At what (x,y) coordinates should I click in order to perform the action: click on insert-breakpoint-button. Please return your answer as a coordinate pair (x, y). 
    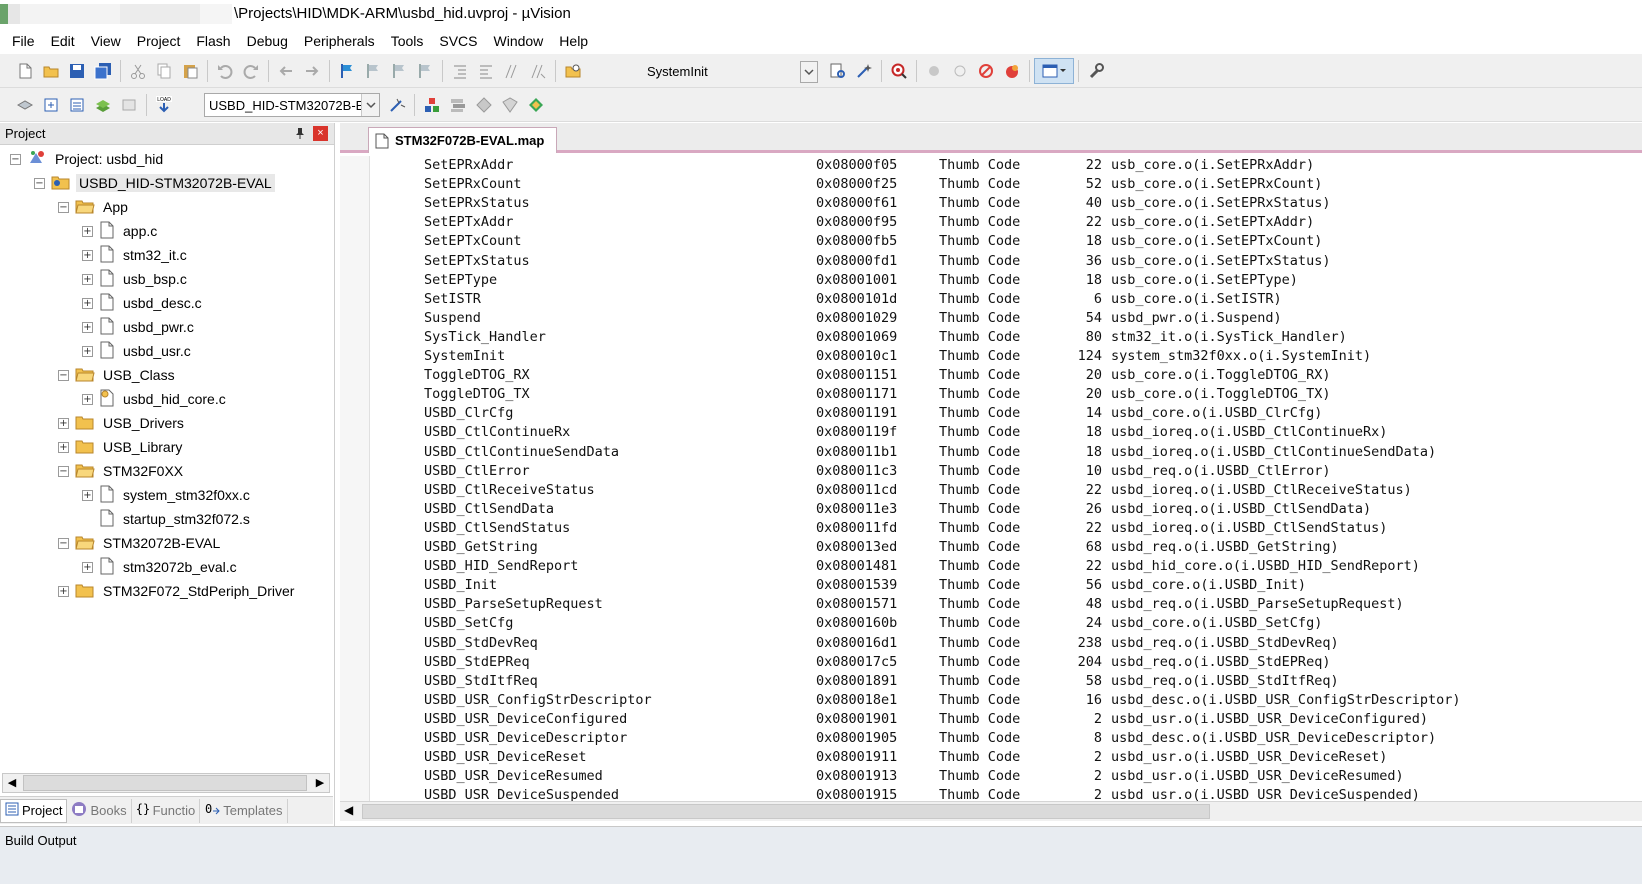
    Looking at the image, I should click on (934, 71).